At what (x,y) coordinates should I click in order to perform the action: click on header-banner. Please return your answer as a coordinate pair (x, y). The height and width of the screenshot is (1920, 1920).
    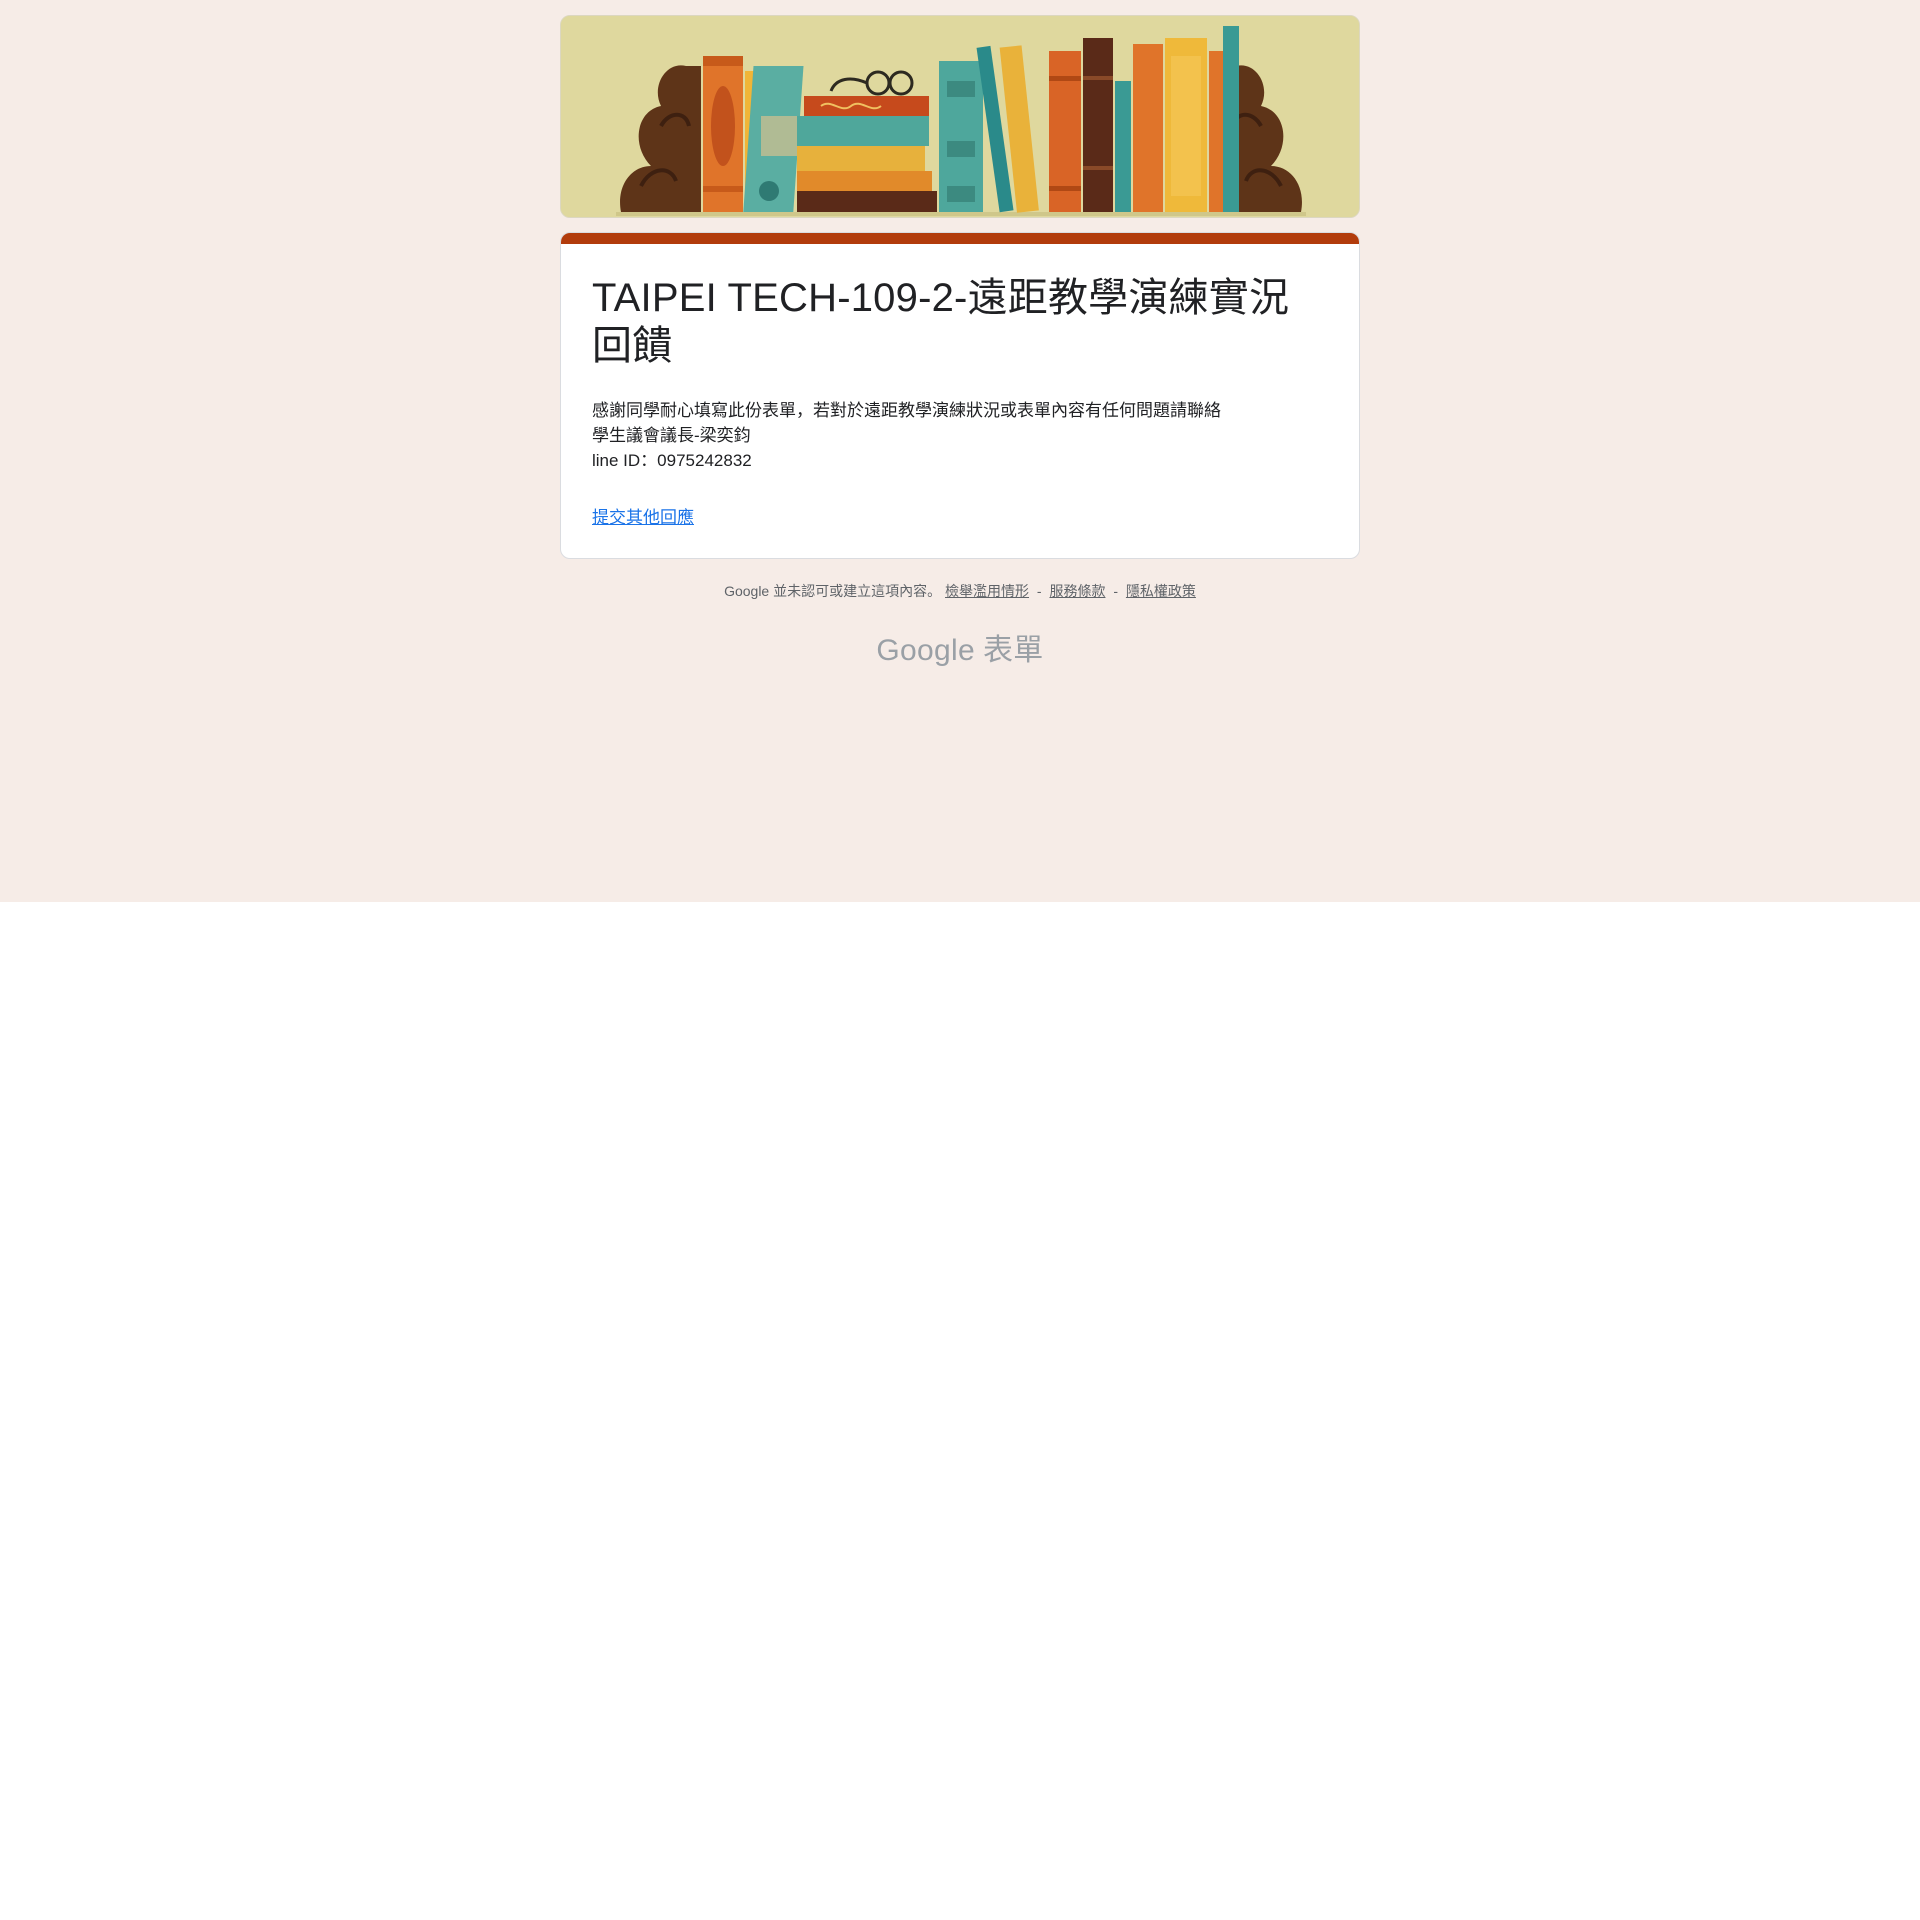
    Looking at the image, I should click on (960, 116).